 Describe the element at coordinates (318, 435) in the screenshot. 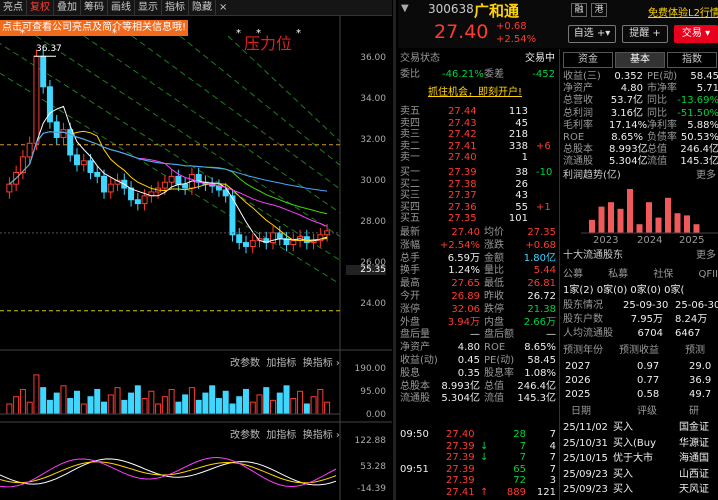

I see `ind-switch-indicator: 换指标` at that location.